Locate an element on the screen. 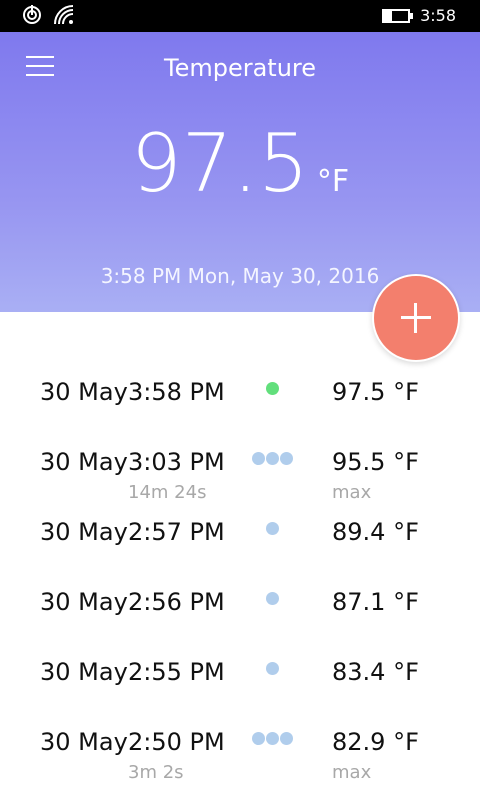 The height and width of the screenshot is (800, 480). wifi-icon is located at coordinates (64, 15).